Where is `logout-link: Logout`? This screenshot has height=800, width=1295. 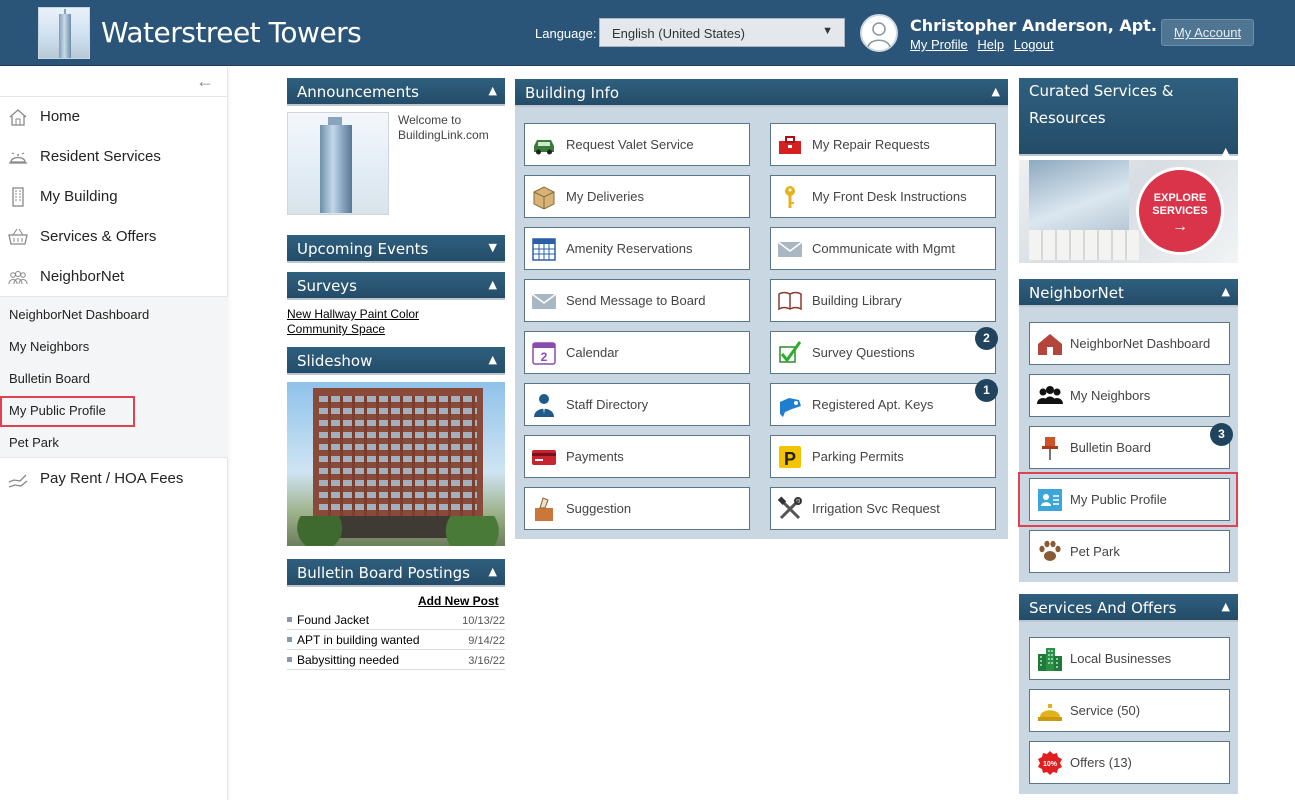 logout-link: Logout is located at coordinates (1034, 44).